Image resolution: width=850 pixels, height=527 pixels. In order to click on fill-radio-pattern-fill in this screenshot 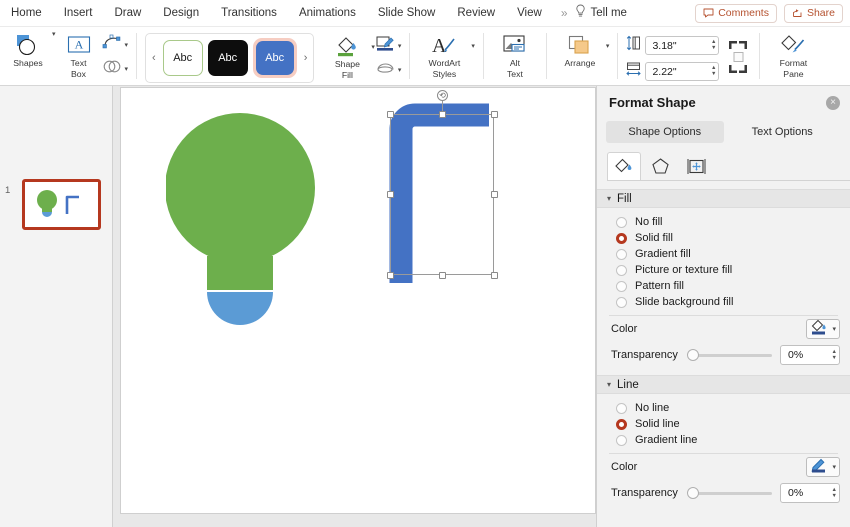, I will do `click(621, 286)`.